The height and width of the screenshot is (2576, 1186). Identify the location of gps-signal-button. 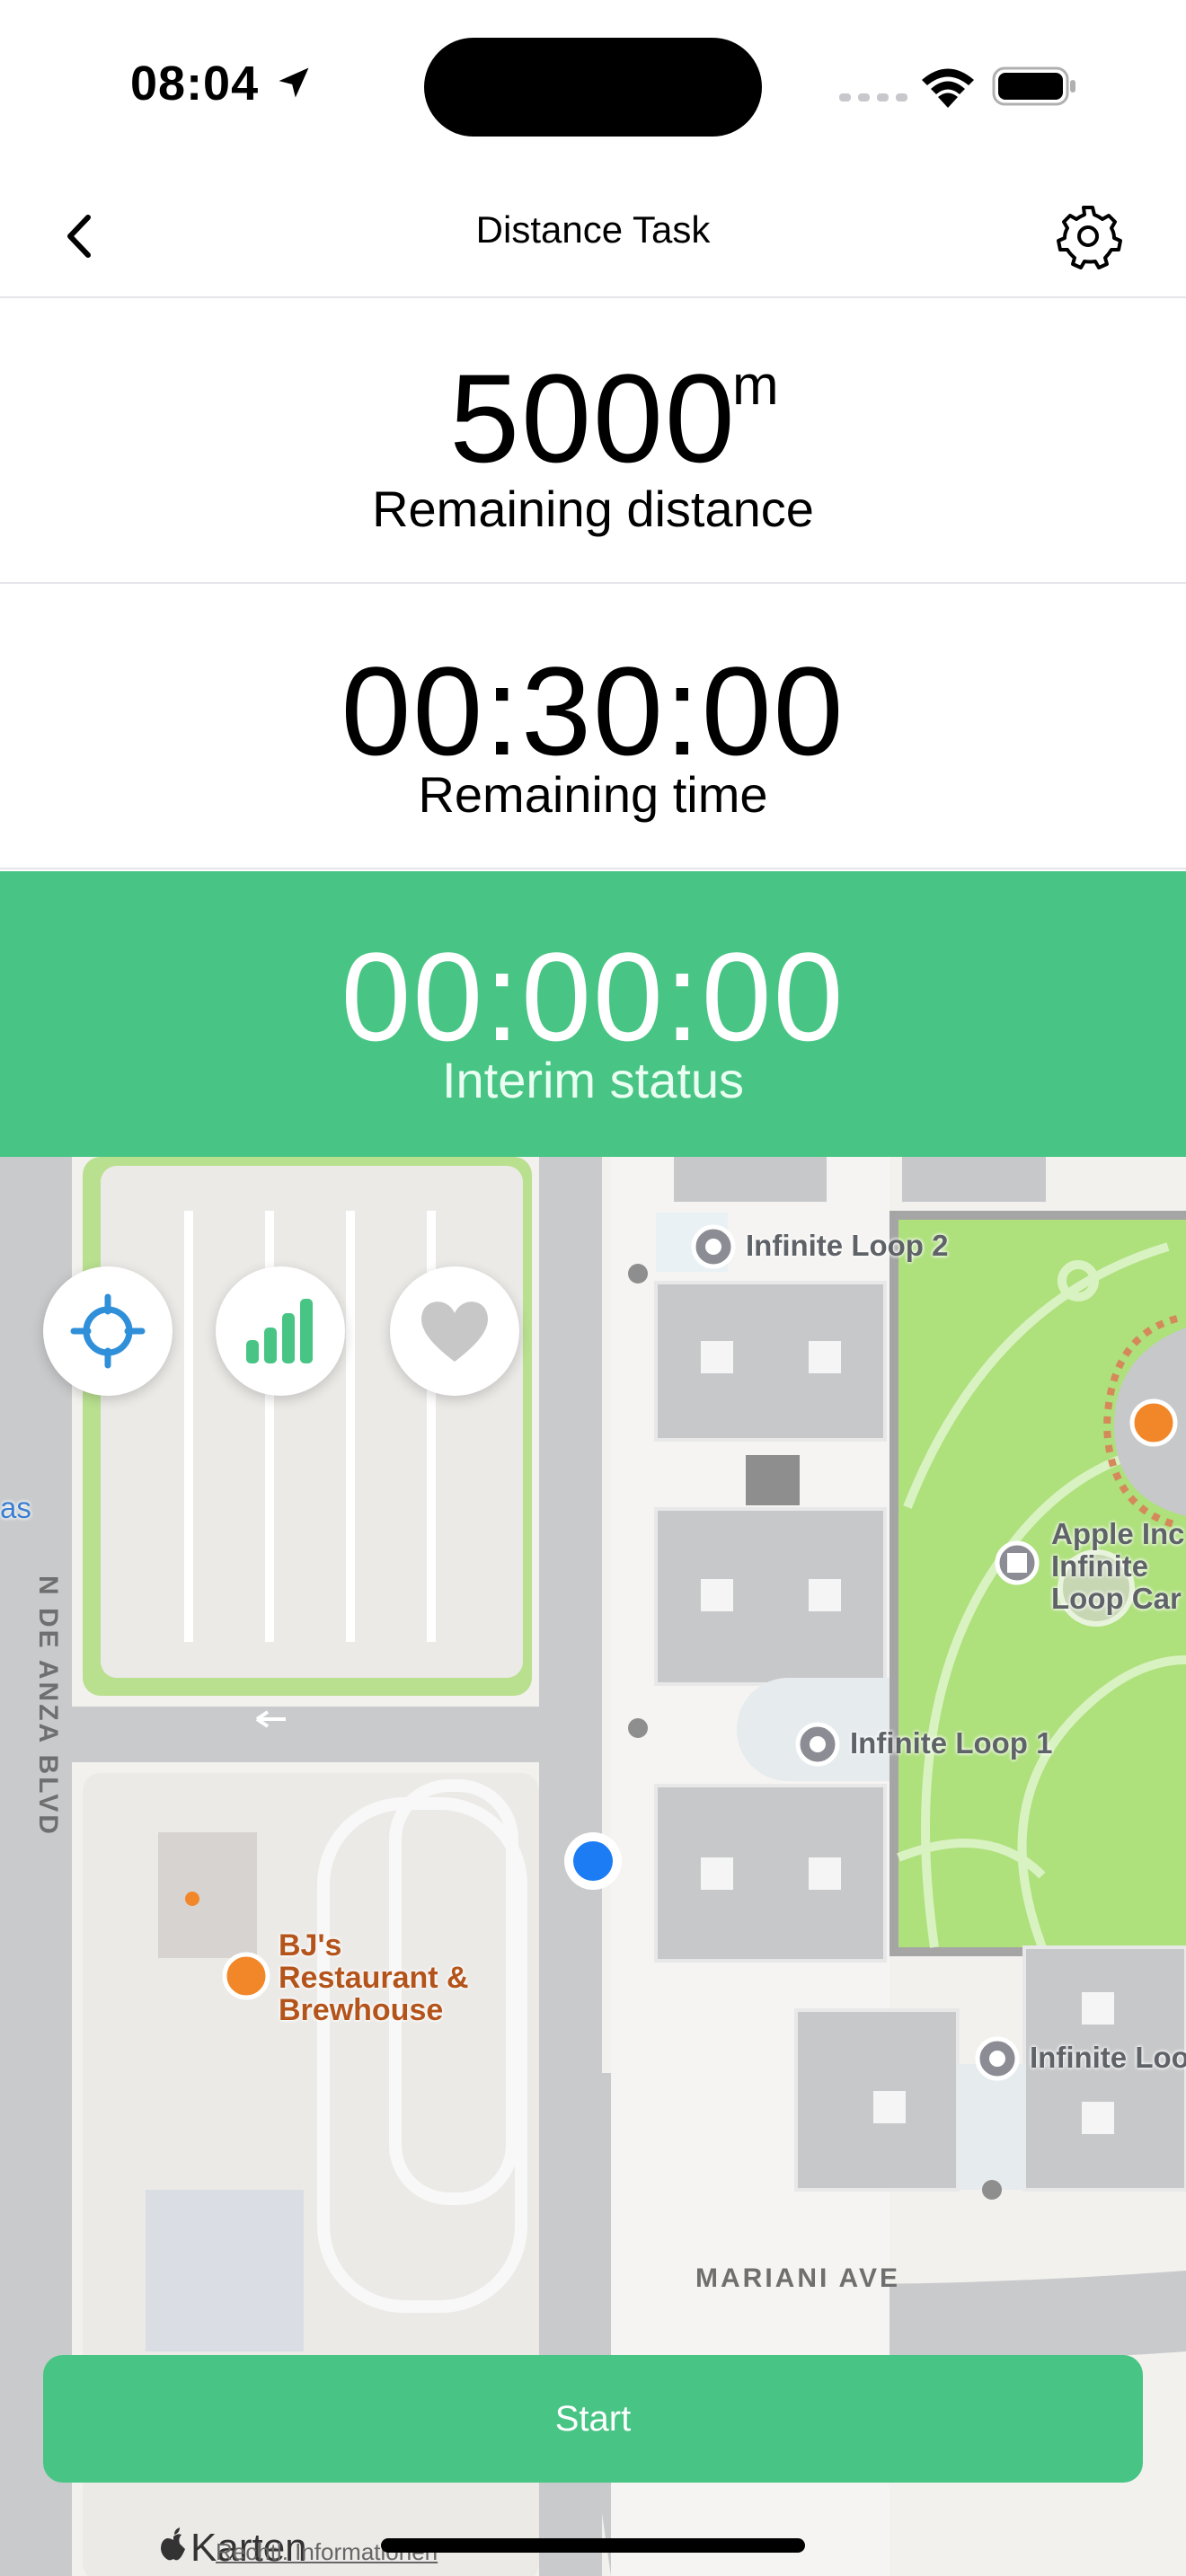
(280, 1331).